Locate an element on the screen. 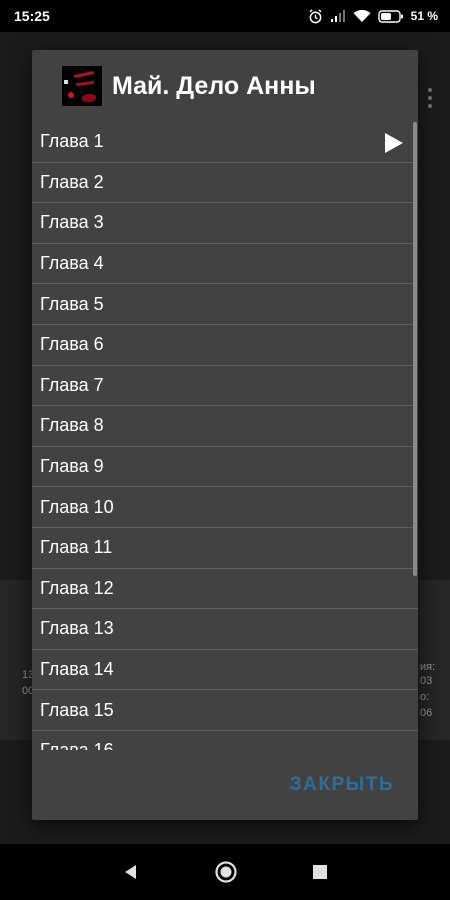  chapter-item: Глава 4 is located at coordinates (225, 264).